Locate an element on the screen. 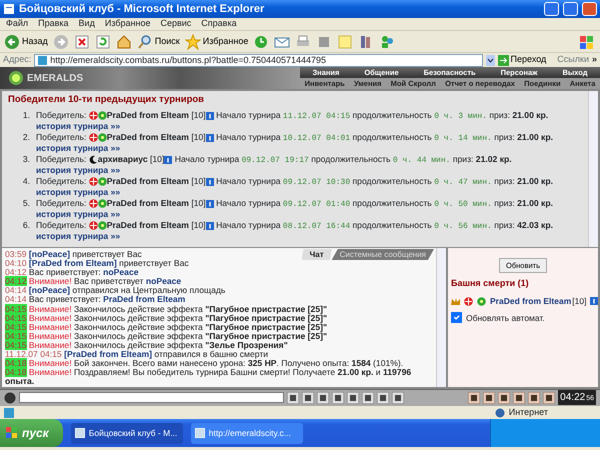 This screenshot has width=600, height=450. start-time: 10.12.07 04:01 is located at coordinates (316, 139).